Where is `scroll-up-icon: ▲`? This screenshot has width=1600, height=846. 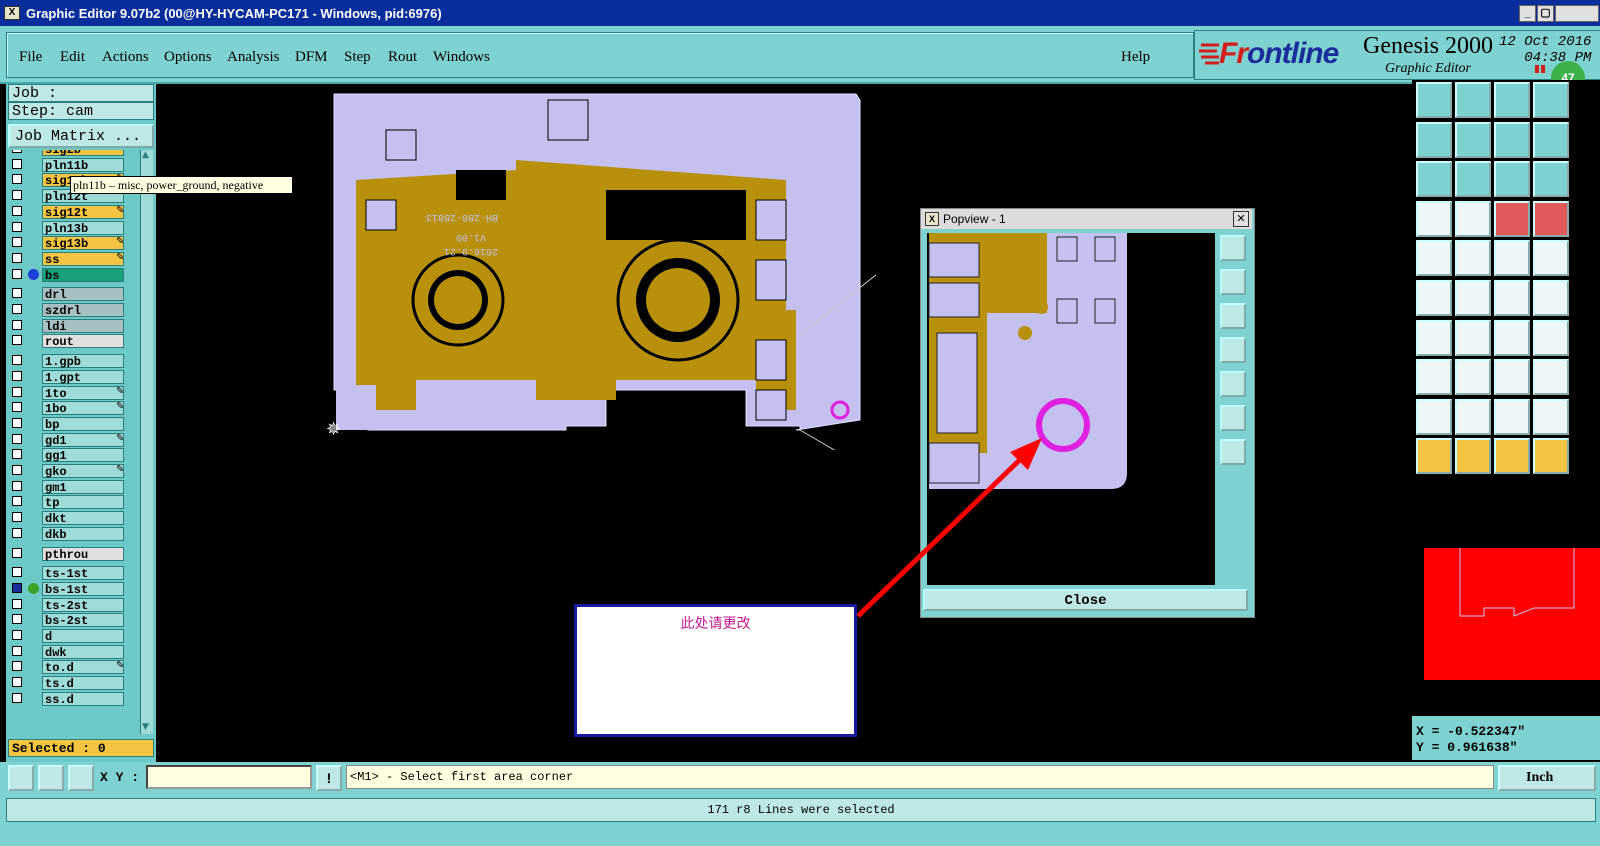 scroll-up-icon: ▲ is located at coordinates (146, 155).